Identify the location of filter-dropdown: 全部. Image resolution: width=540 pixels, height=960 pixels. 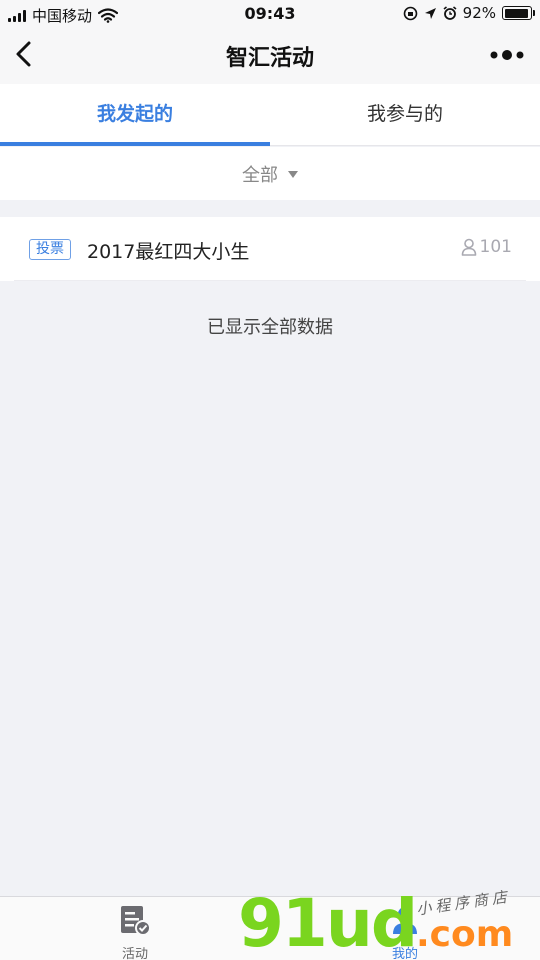
(270, 174).